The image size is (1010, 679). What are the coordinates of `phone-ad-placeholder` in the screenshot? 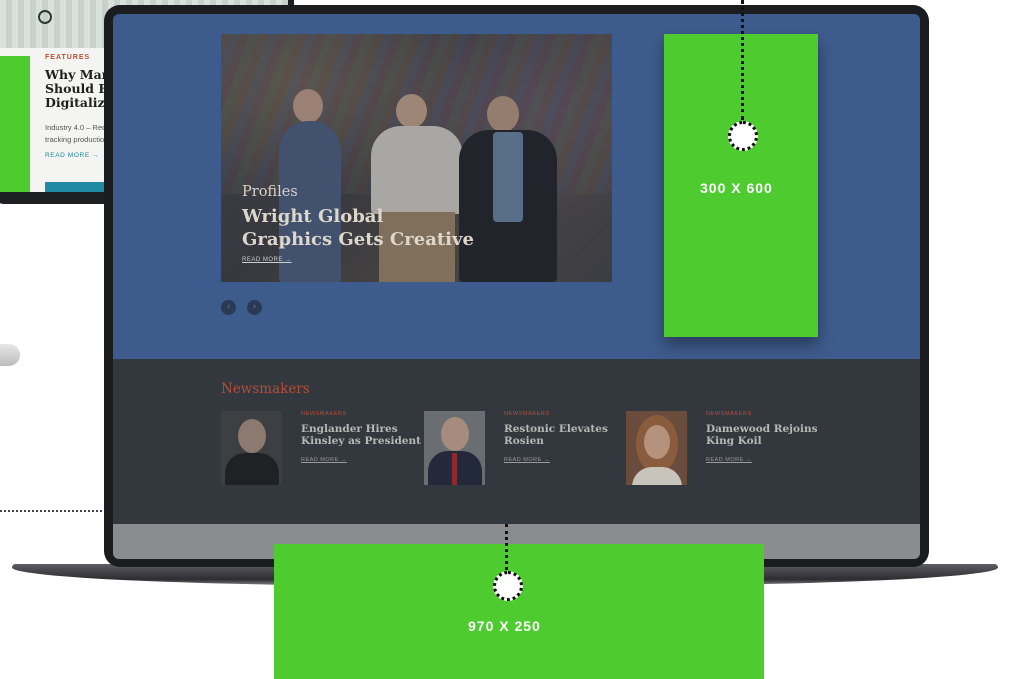 It's located at (15, 124).